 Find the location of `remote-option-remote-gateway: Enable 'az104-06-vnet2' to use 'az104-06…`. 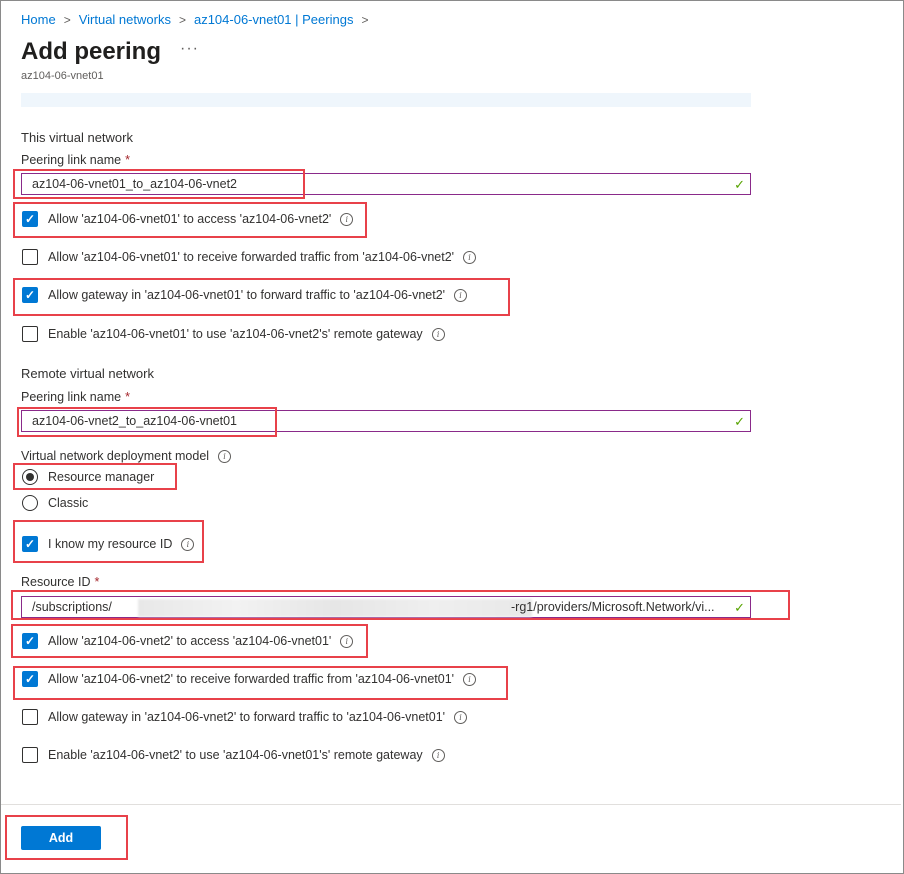

remote-option-remote-gateway: Enable 'az104-06-vnet2' to use 'az104-06… is located at coordinates (233, 755).